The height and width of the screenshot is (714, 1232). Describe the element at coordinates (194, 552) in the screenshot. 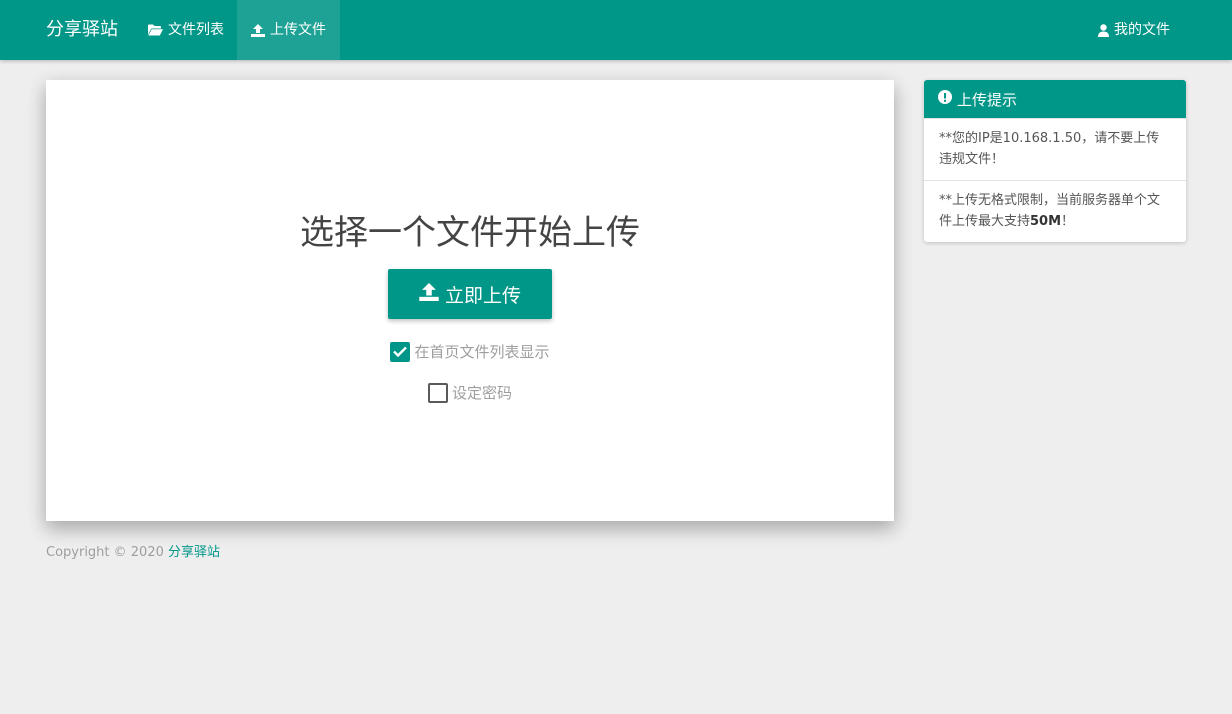

I see `footer-site-link: 分享驿站` at that location.